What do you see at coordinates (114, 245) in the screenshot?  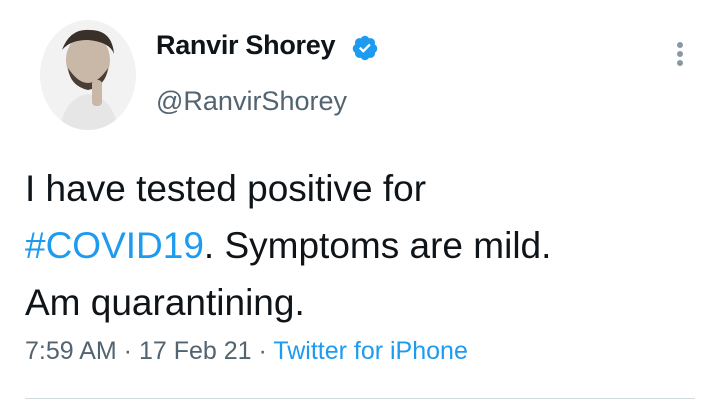 I see `hashtag-link: #COVID19` at bounding box center [114, 245].